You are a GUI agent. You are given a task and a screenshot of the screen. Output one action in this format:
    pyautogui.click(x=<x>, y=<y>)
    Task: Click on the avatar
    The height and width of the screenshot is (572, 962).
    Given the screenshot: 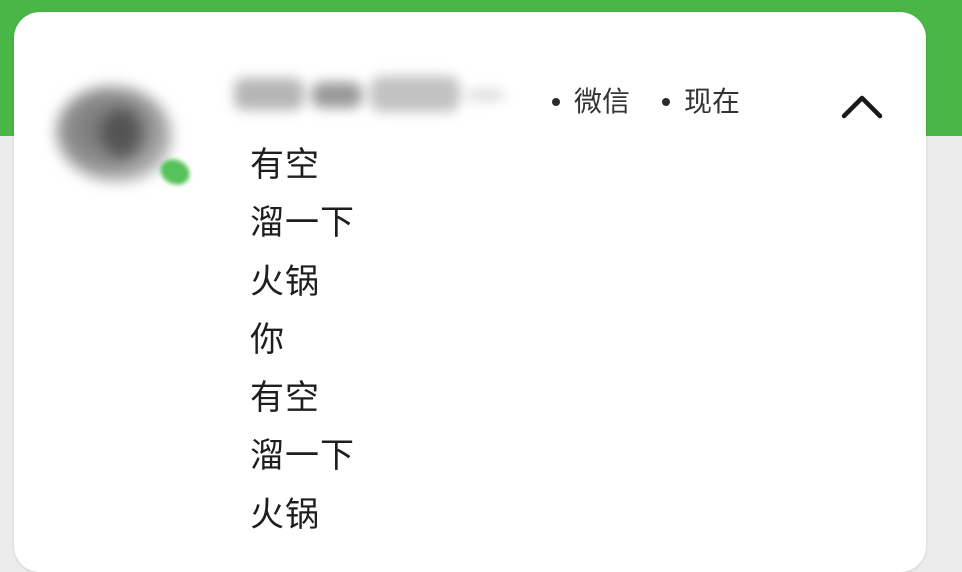 What is the action you would take?
    pyautogui.click(x=116, y=136)
    